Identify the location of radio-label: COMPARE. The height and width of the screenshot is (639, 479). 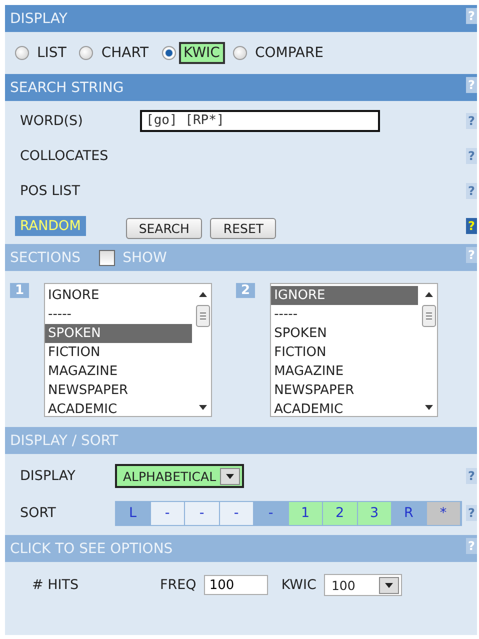
(289, 53).